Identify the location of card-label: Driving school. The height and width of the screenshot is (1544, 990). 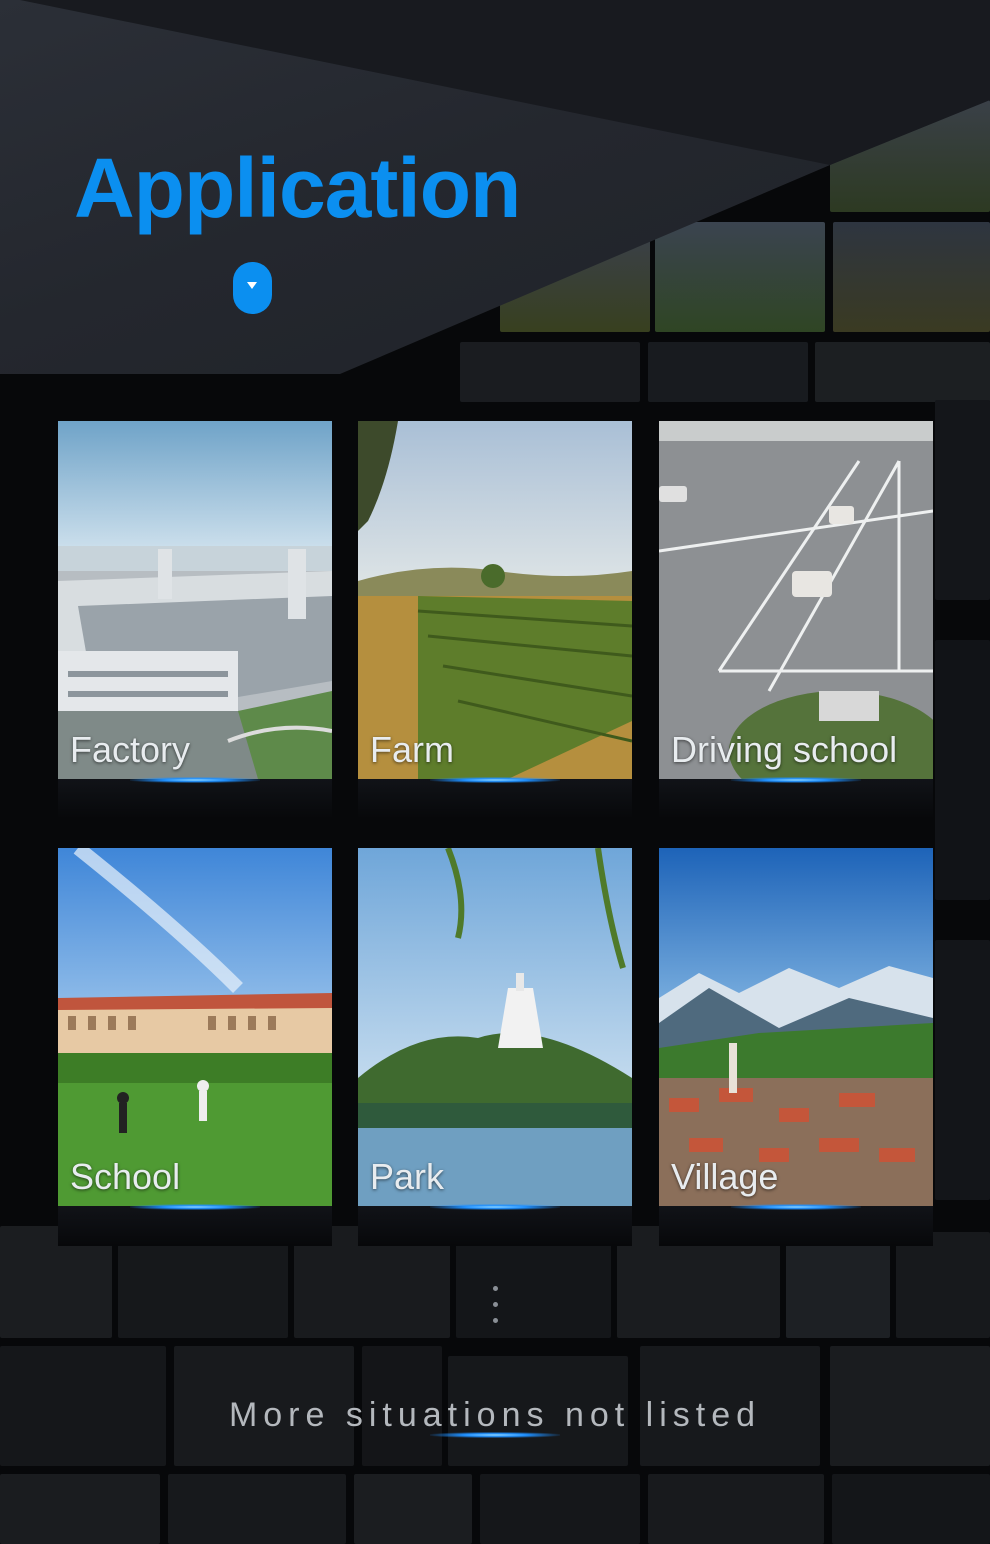
(784, 749).